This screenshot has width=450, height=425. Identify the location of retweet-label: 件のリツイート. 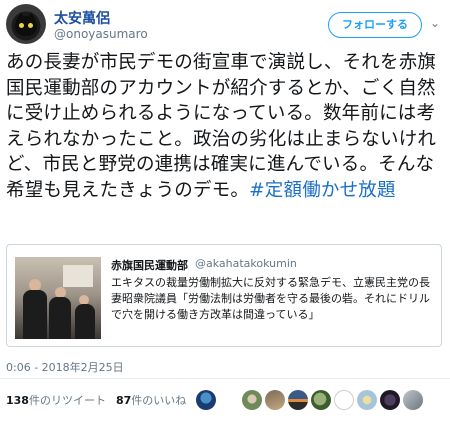
(67, 400).